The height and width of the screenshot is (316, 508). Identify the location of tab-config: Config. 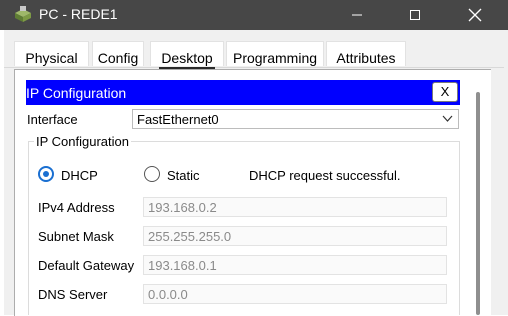
(118, 53).